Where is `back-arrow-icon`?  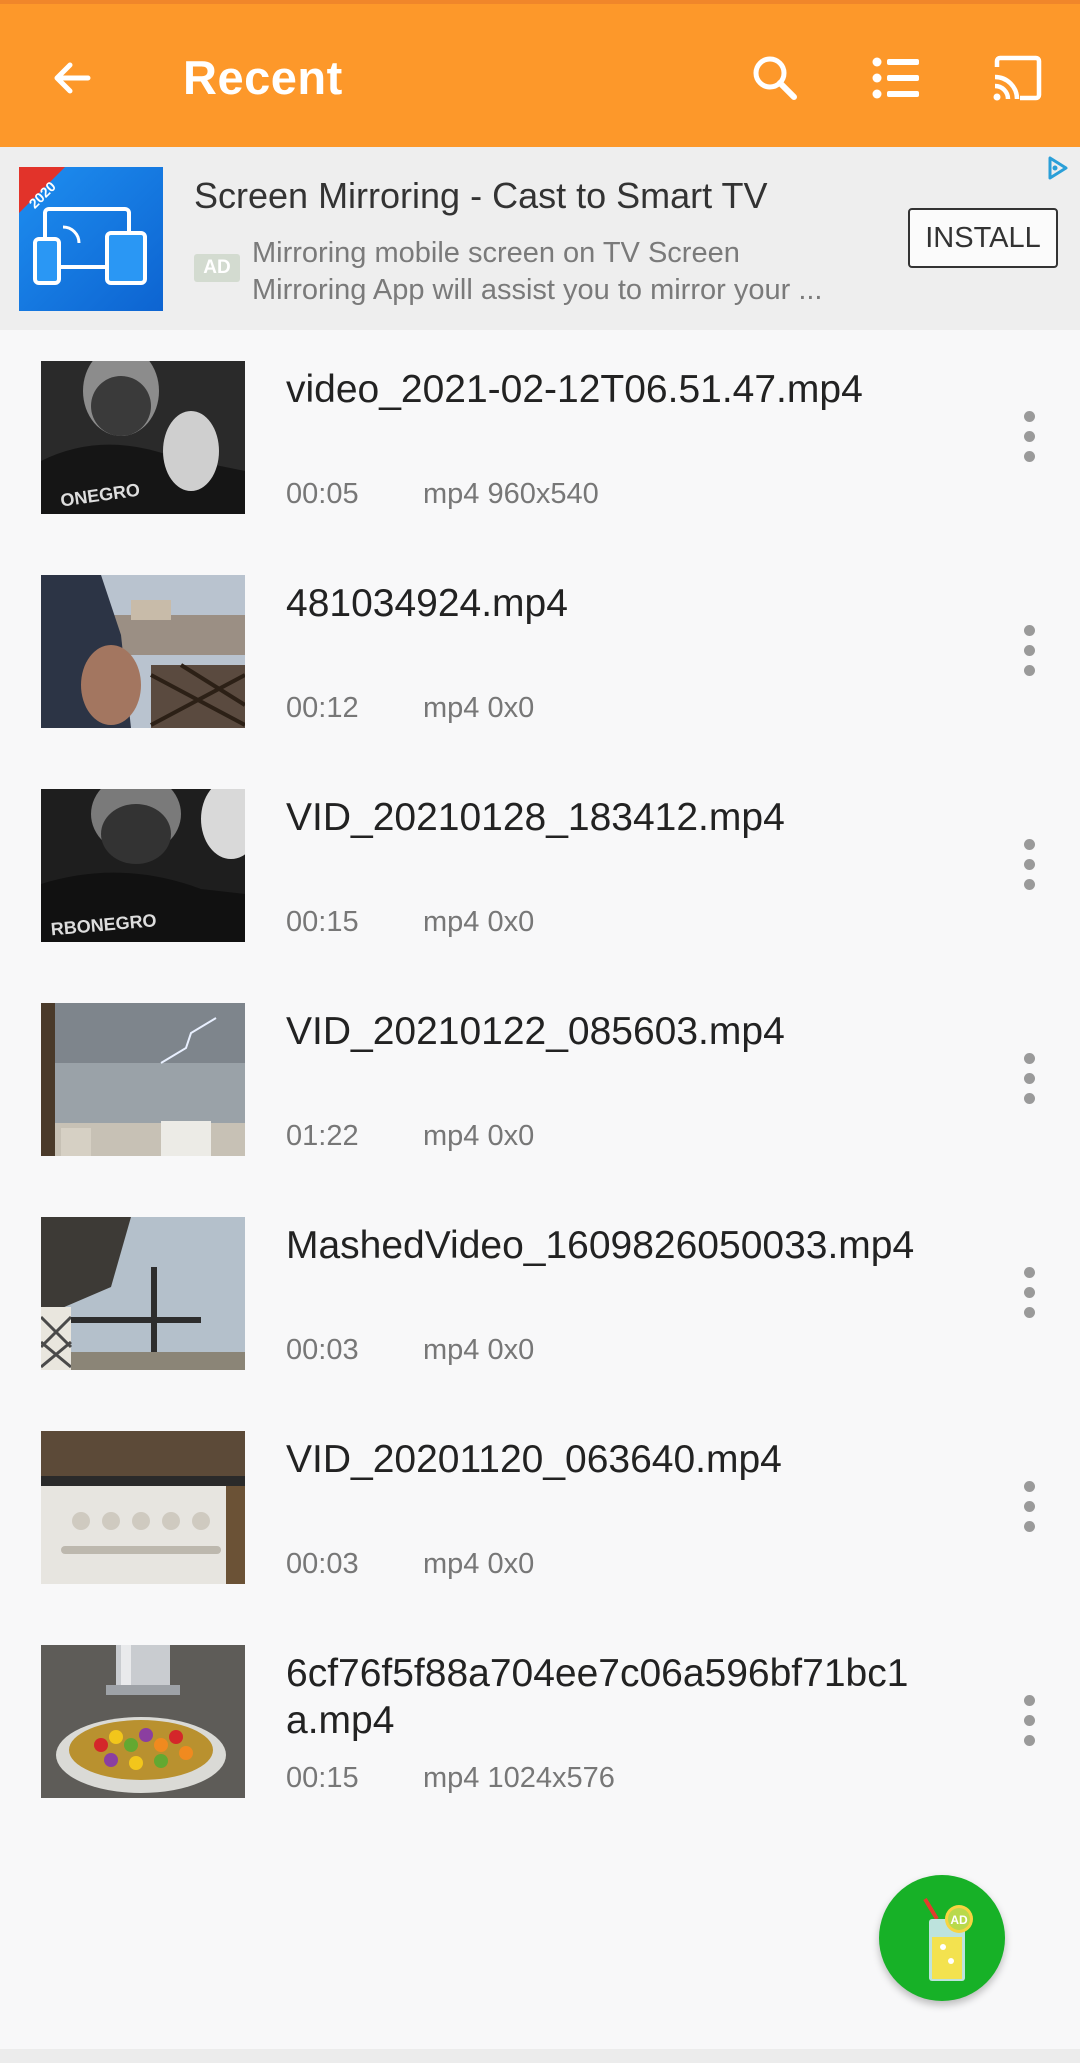
back-arrow-icon is located at coordinates (72, 78).